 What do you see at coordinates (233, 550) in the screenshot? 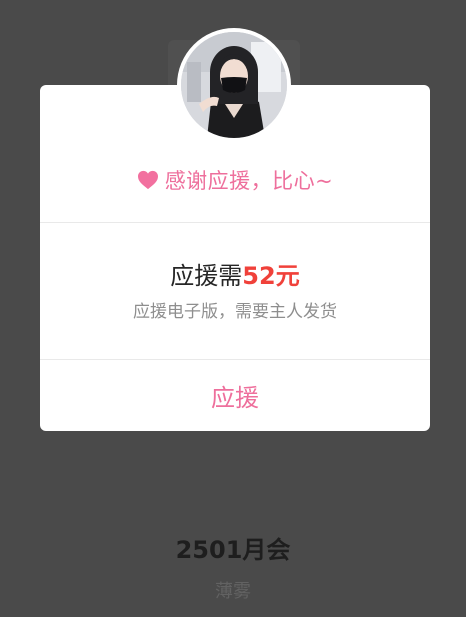
I see `album-title: 2501月会` at bounding box center [233, 550].